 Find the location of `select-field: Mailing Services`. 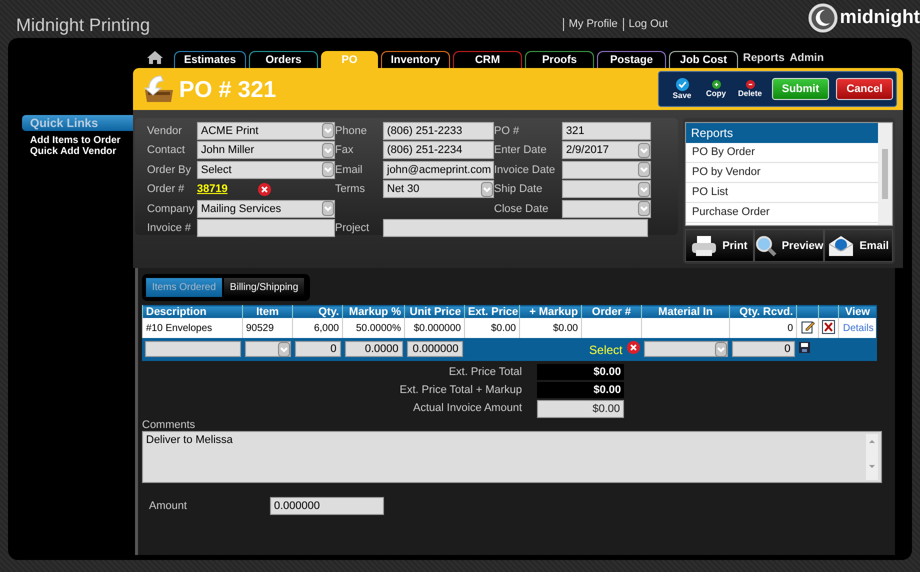

select-field: Mailing Services is located at coordinates (266, 209).